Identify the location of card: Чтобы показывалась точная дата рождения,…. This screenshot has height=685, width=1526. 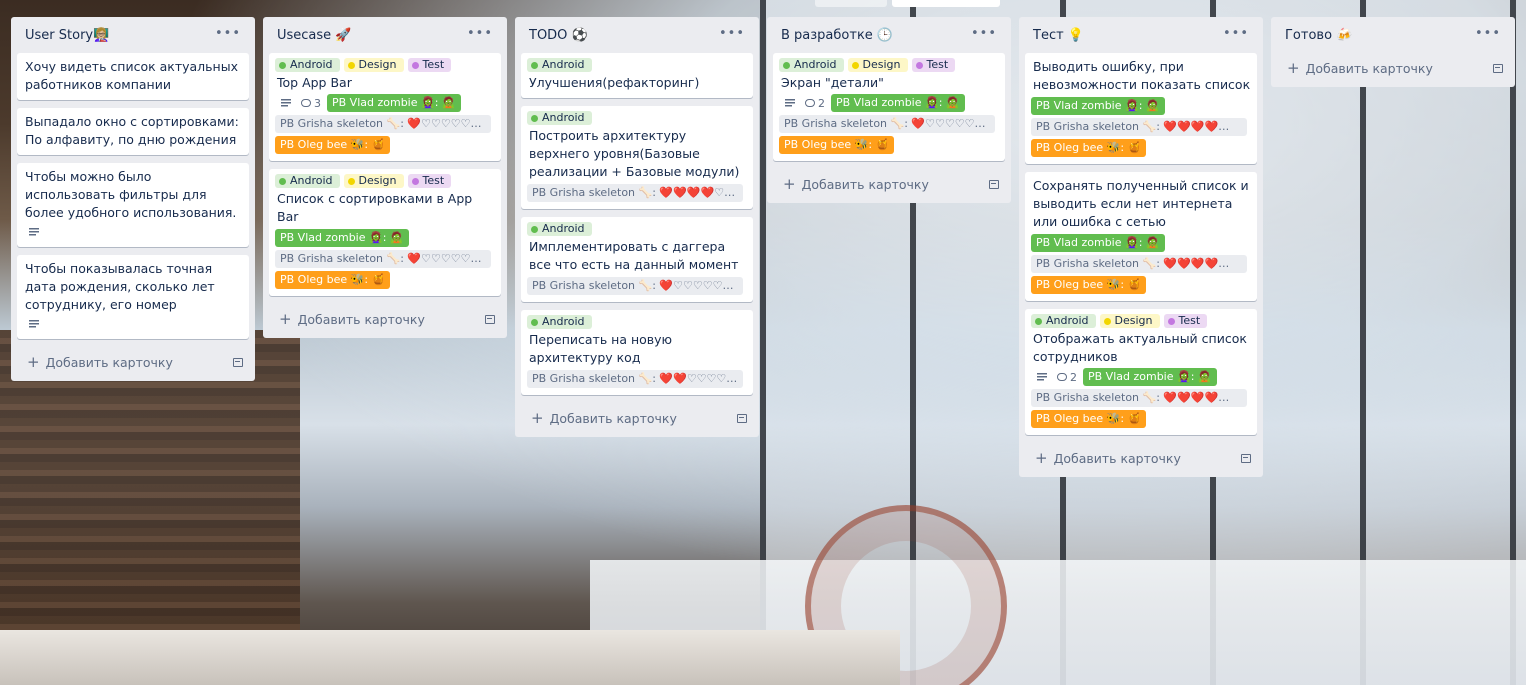
(133, 297).